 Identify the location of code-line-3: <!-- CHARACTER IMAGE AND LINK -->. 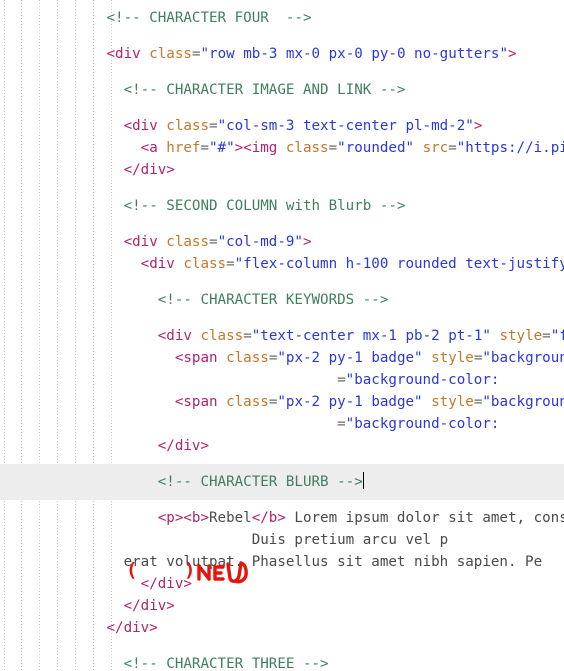
(282, 90).